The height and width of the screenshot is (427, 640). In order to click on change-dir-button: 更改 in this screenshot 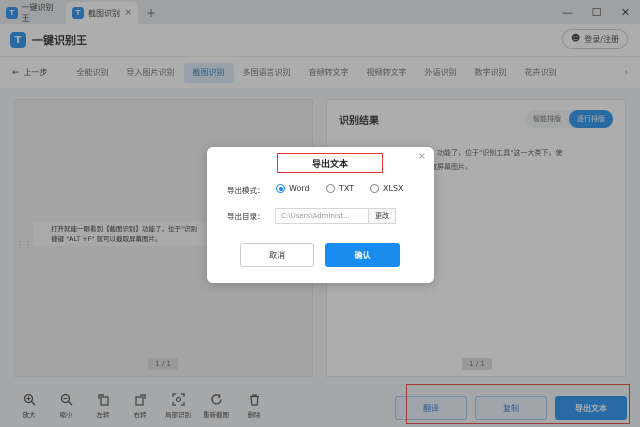, I will do `click(382, 216)`.